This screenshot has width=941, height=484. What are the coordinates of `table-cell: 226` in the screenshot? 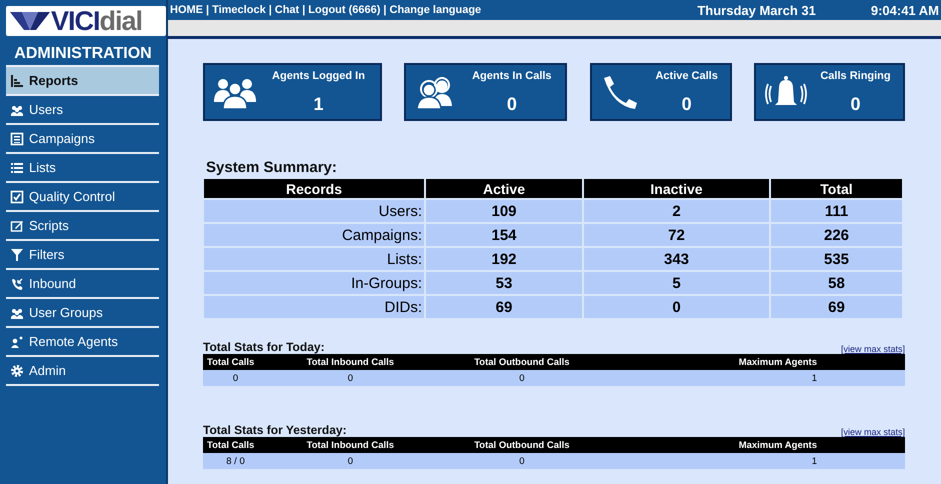 It's located at (836, 235).